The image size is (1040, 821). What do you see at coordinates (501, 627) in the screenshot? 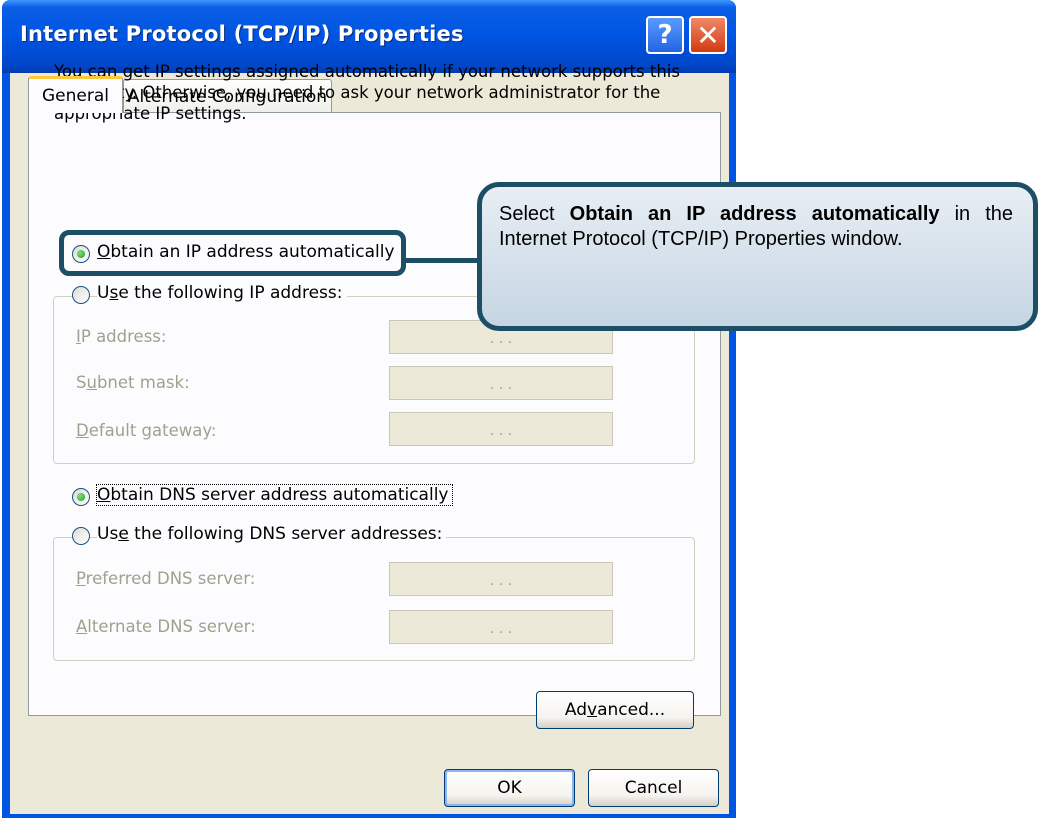
I see `alternate-dns-input: . . .` at bounding box center [501, 627].